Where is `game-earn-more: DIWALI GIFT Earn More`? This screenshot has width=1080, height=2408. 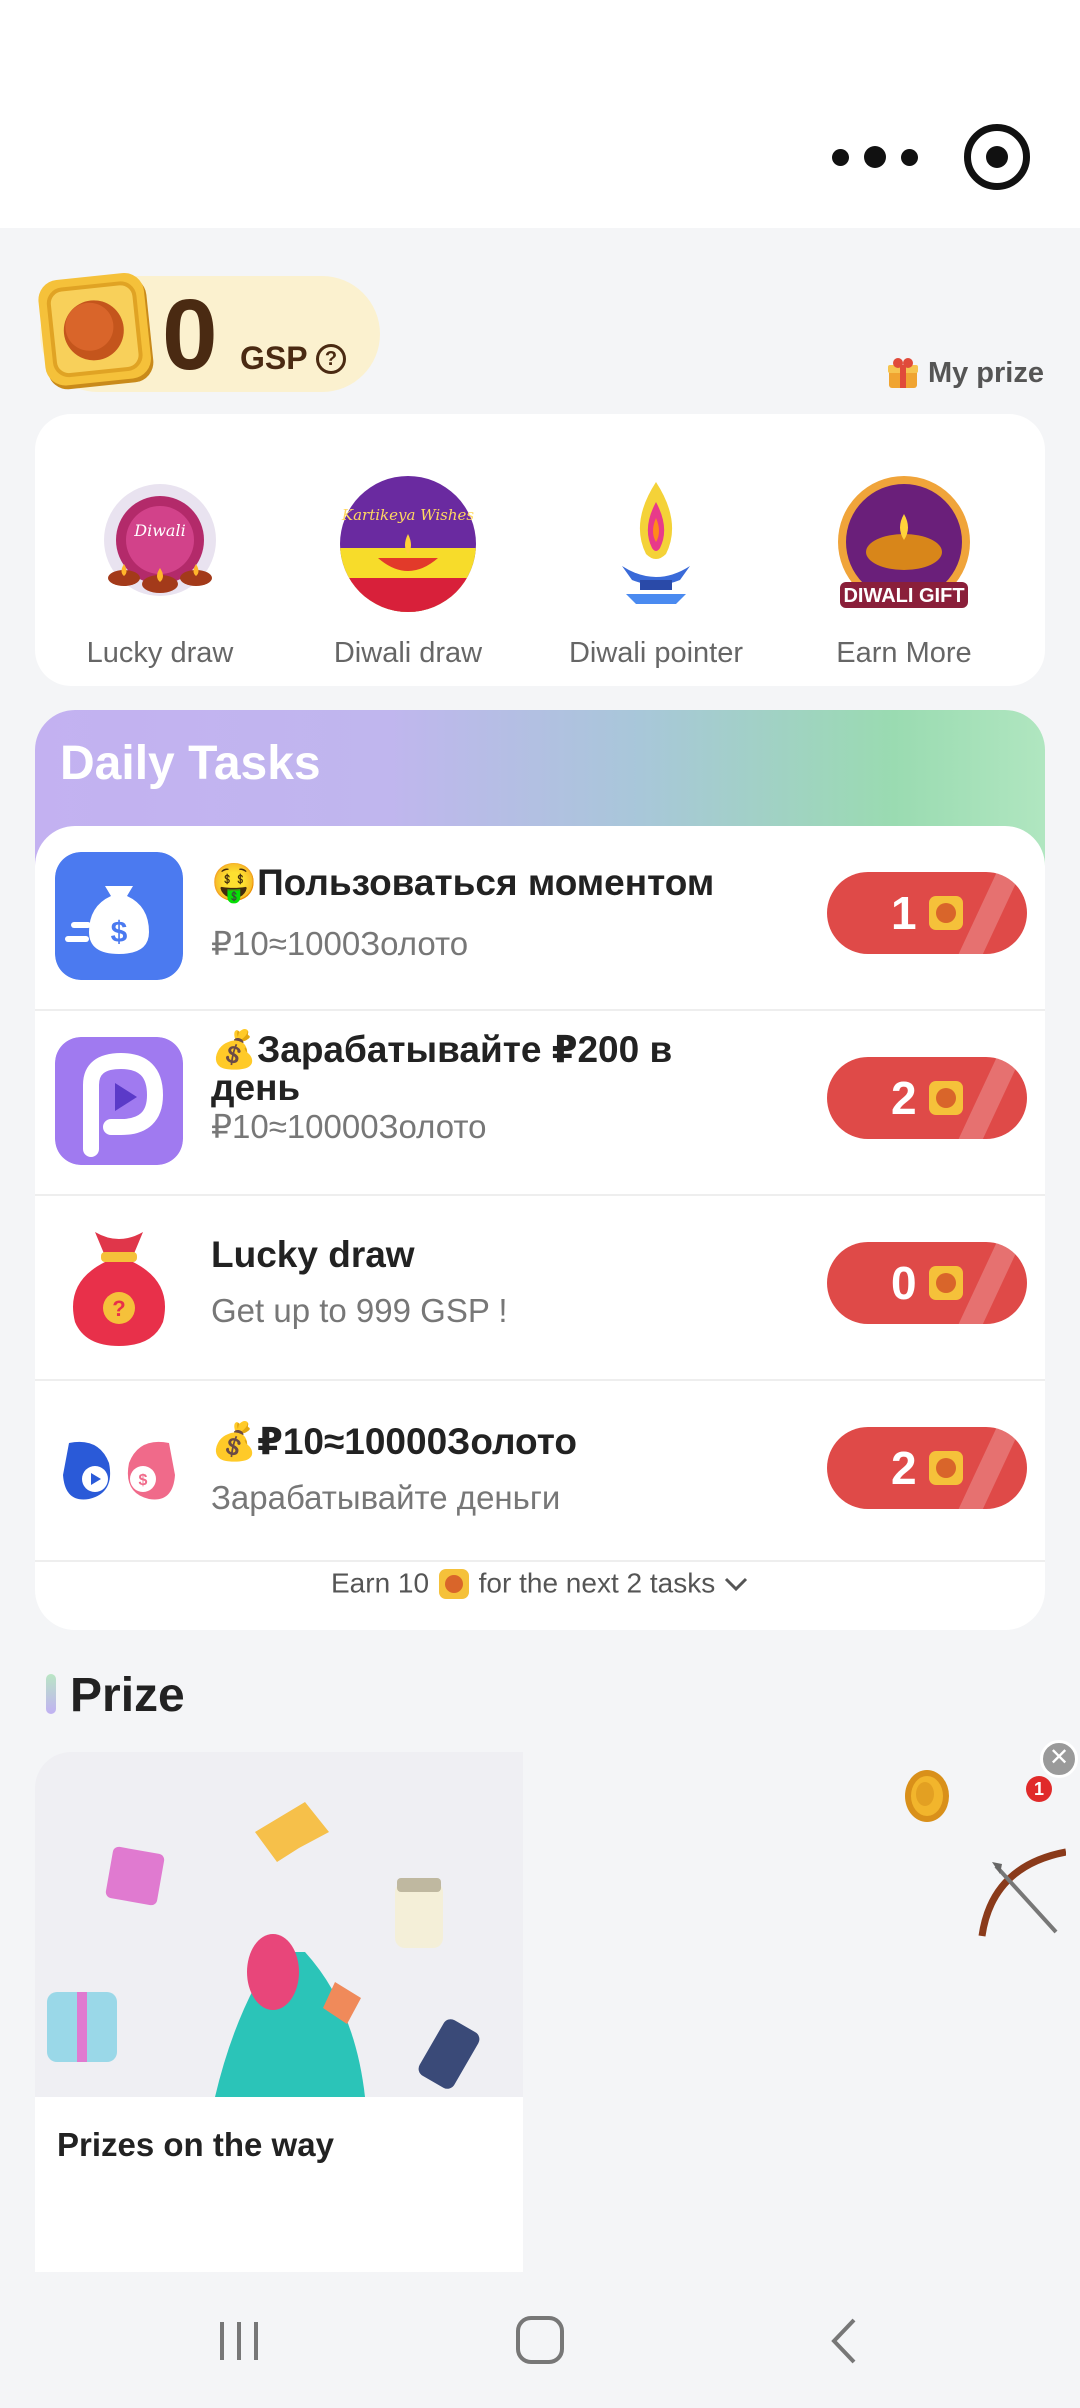
game-earn-more: DIWALI GIFT Earn More is located at coordinates (904, 572).